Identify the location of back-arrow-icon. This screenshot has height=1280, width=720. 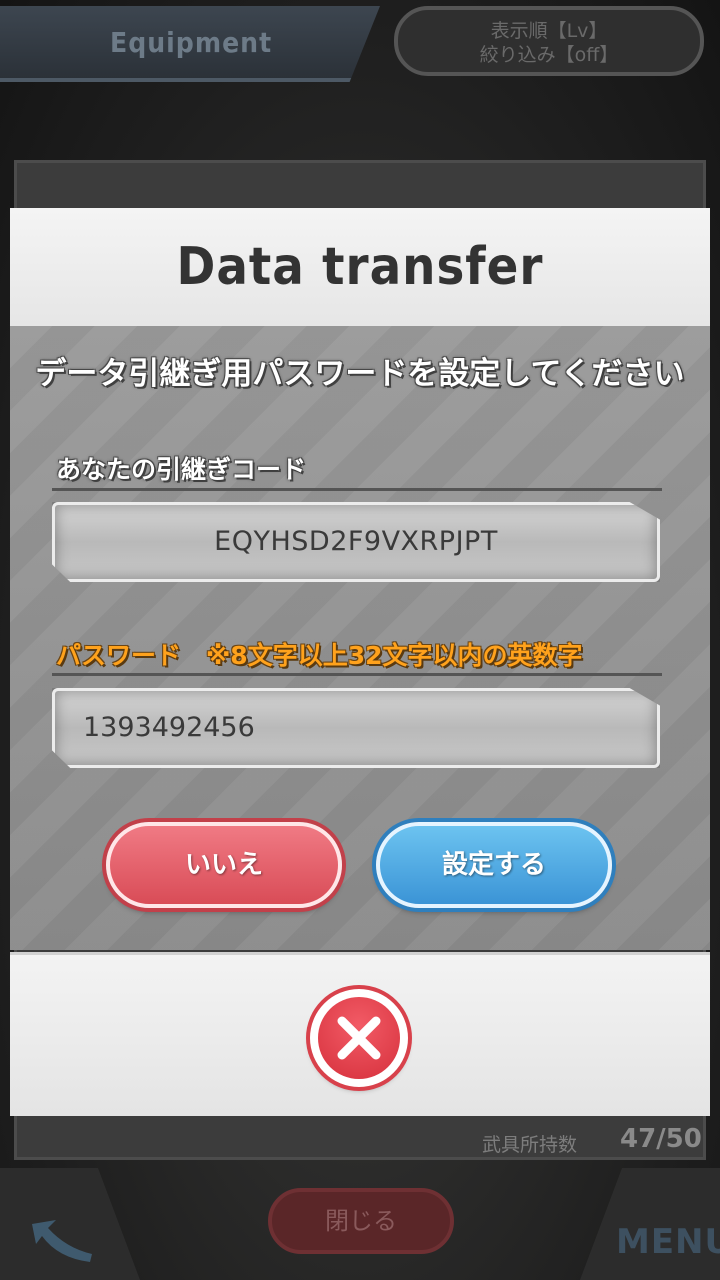
(61, 1240).